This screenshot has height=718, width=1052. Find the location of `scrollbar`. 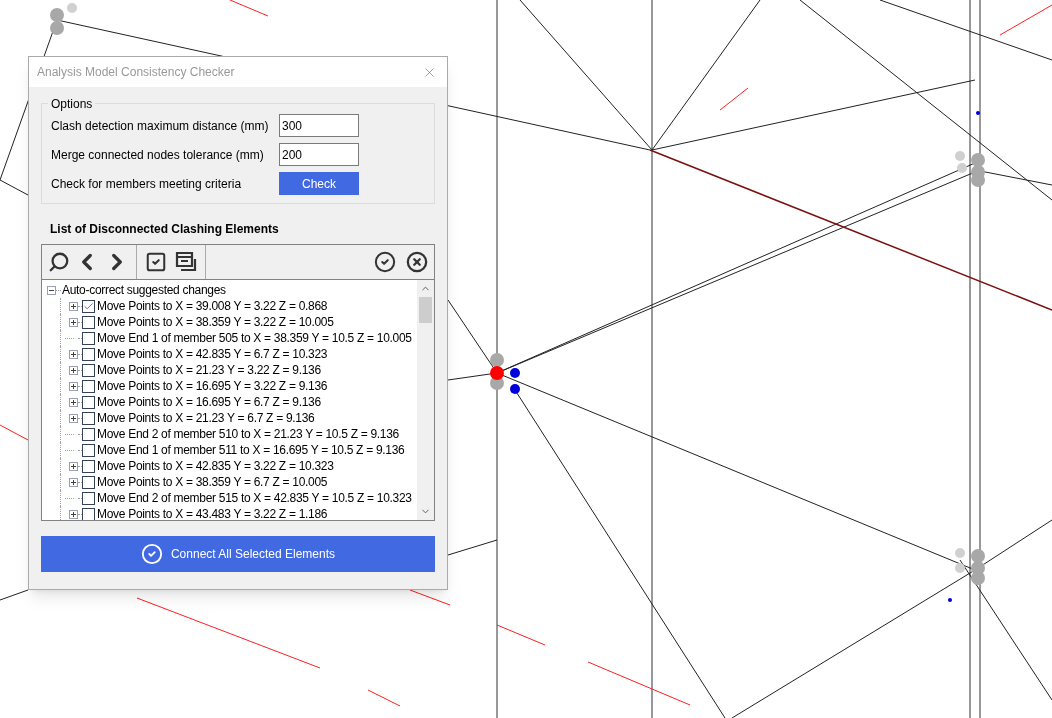

scrollbar is located at coordinates (425, 400).